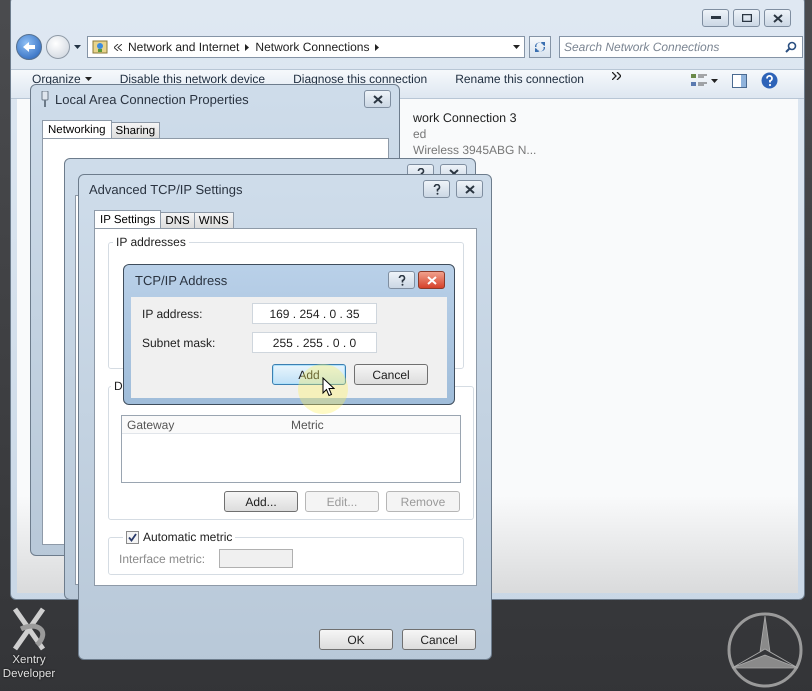 The height and width of the screenshot is (691, 812). Describe the element at coordinates (314, 342) in the screenshot. I see `ip-address-field: 255 . 255 . 0 . 0` at that location.